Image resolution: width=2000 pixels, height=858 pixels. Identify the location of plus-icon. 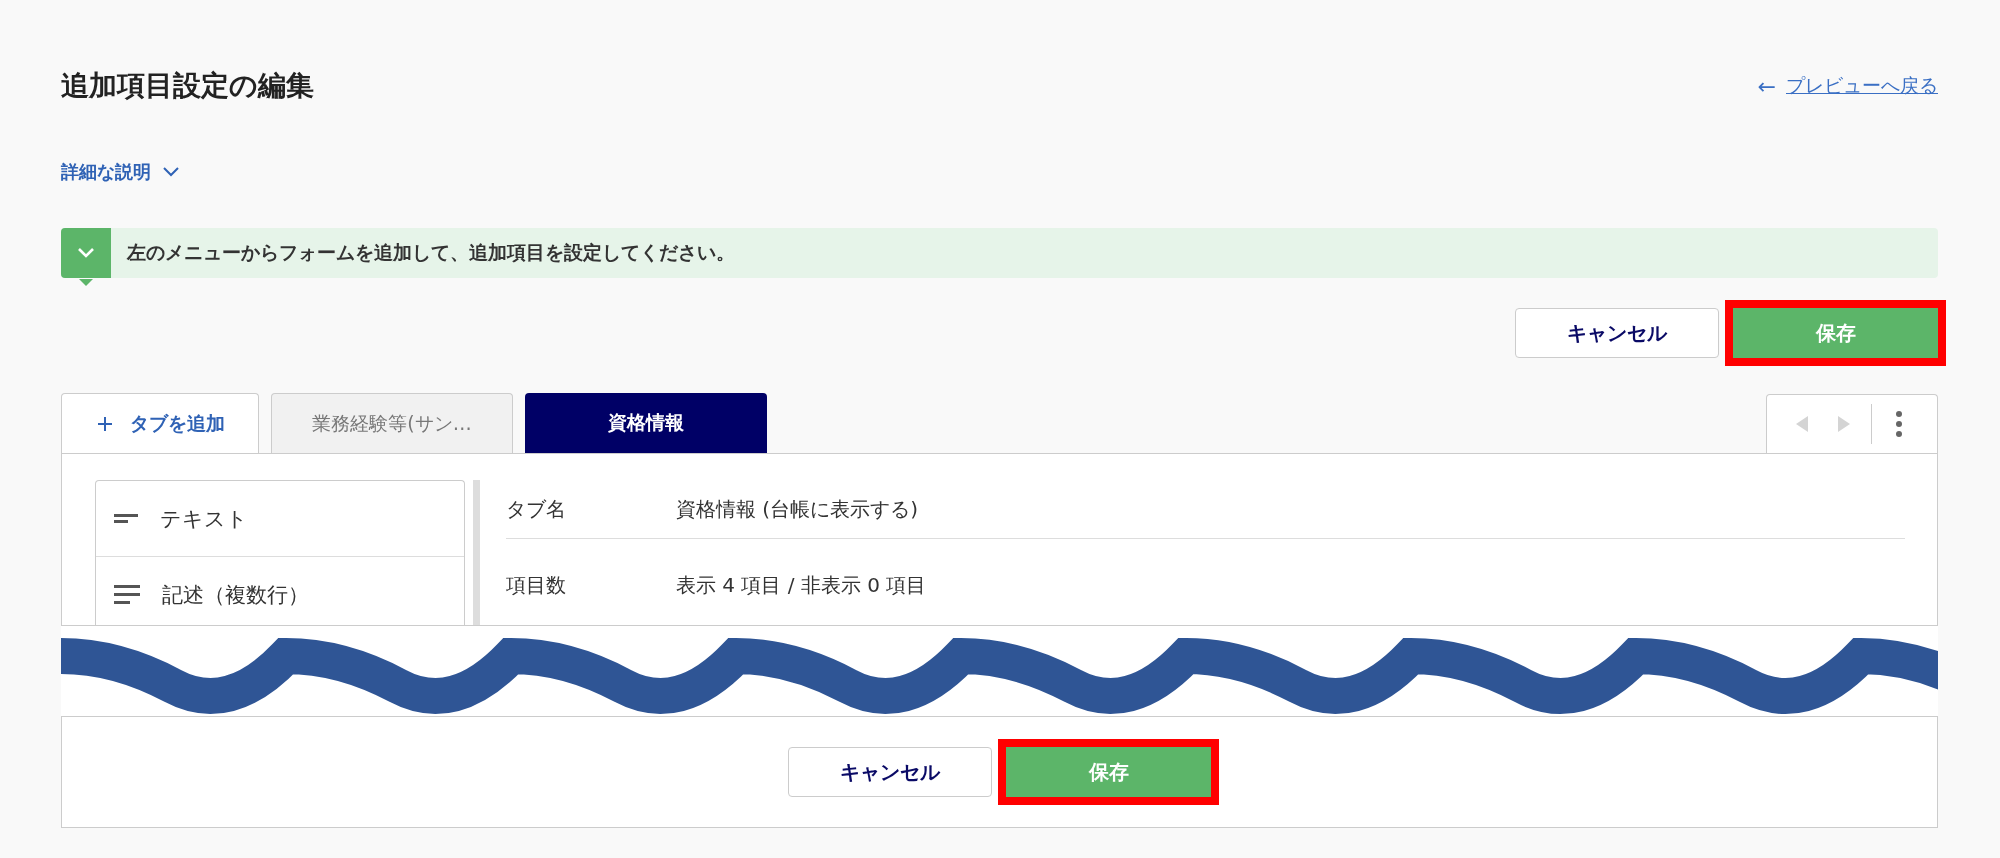
(104, 423).